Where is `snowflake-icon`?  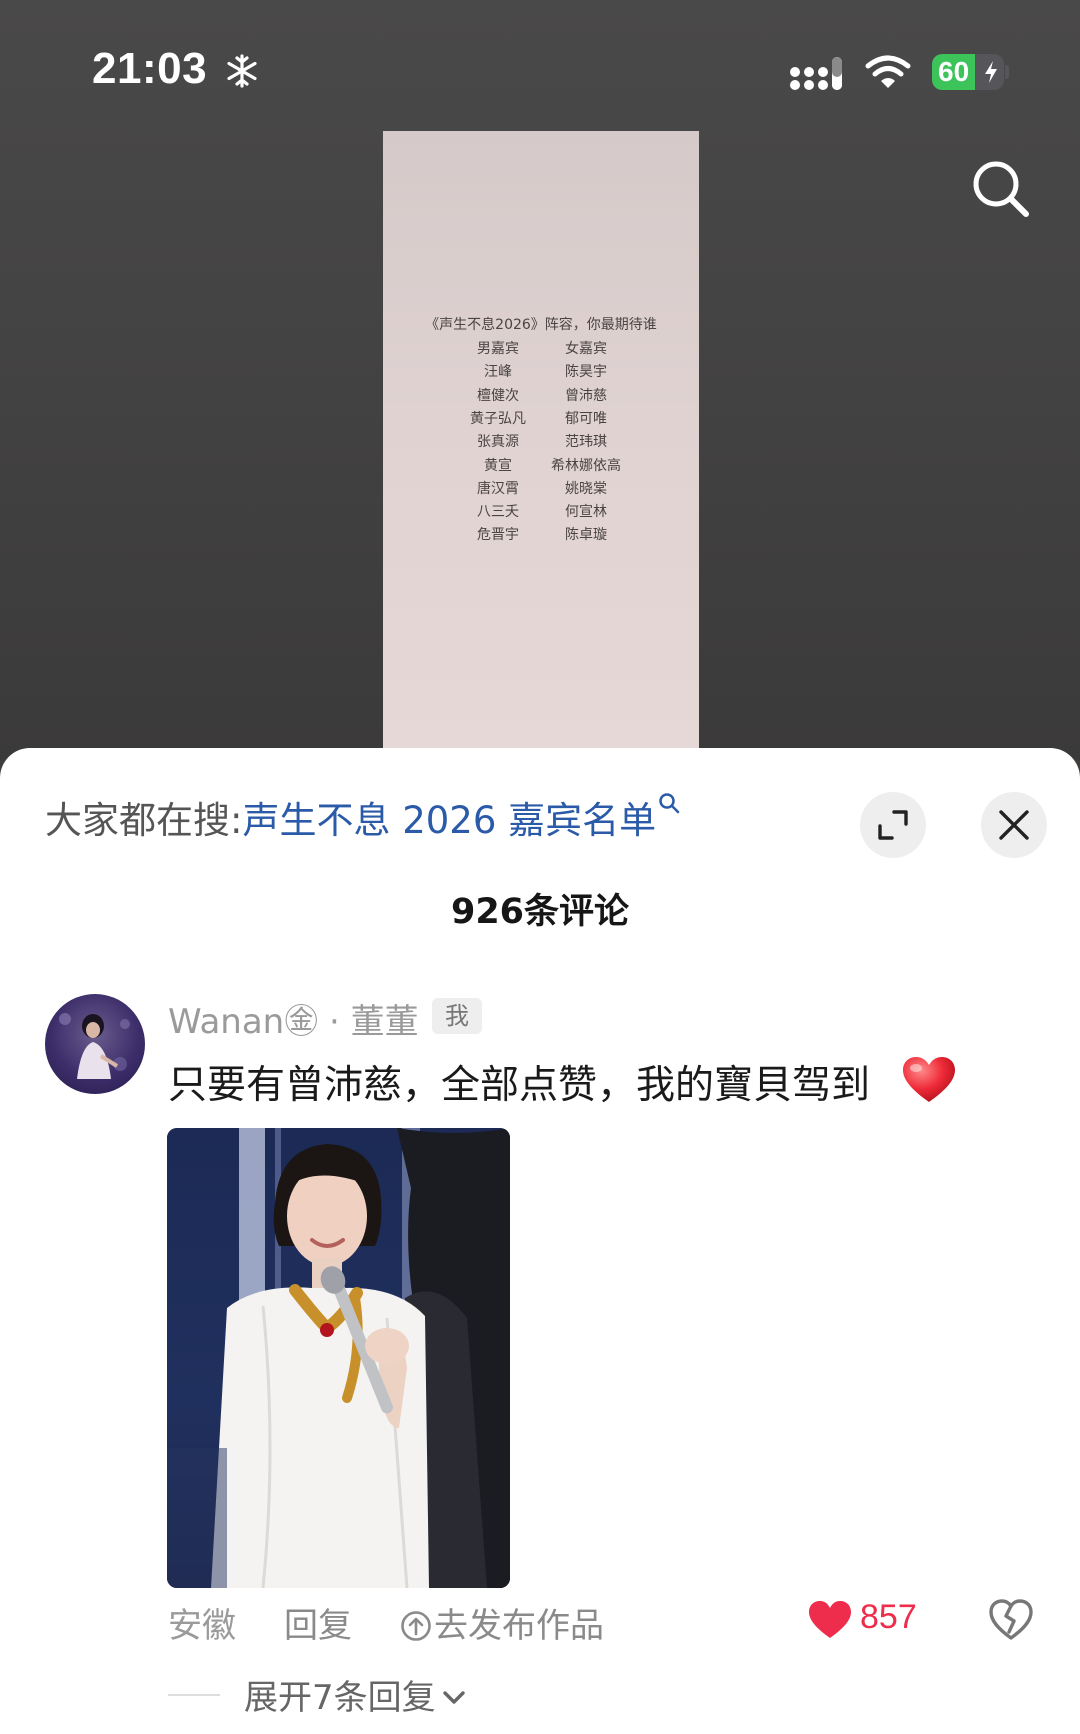
snowflake-icon is located at coordinates (242, 71).